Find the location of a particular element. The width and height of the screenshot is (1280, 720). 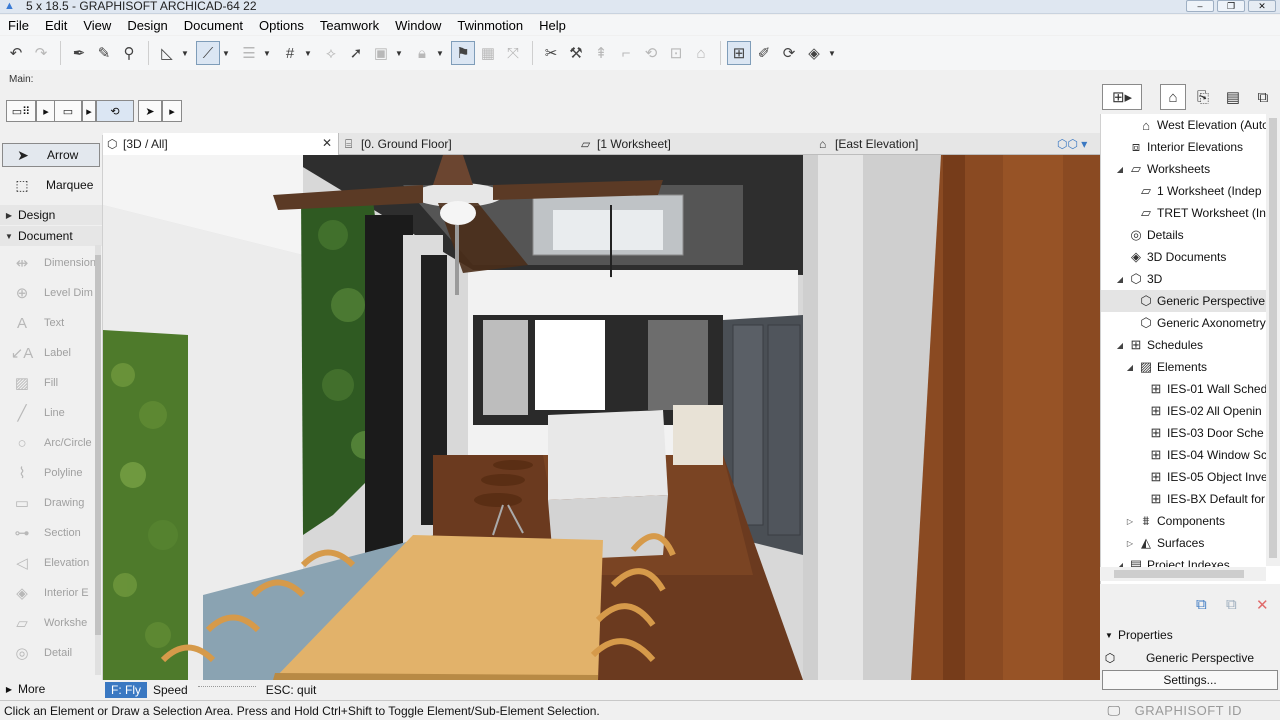

inject-parameters-icon: ✎ is located at coordinates (104, 53).